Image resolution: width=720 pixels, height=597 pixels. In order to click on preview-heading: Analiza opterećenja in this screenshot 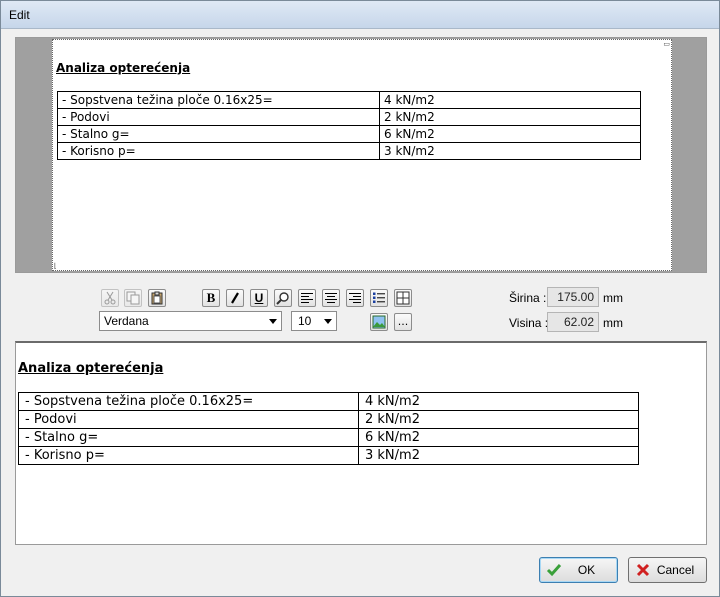, I will do `click(123, 68)`.